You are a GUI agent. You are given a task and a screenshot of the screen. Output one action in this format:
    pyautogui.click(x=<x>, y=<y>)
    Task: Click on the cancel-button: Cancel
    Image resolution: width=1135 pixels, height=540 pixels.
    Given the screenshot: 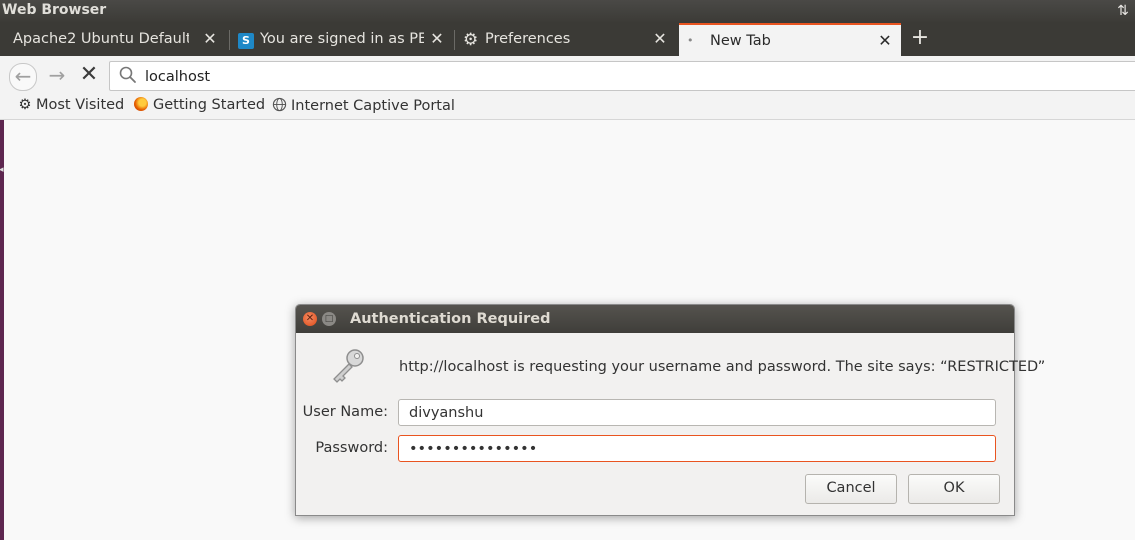 What is the action you would take?
    pyautogui.click(x=851, y=489)
    